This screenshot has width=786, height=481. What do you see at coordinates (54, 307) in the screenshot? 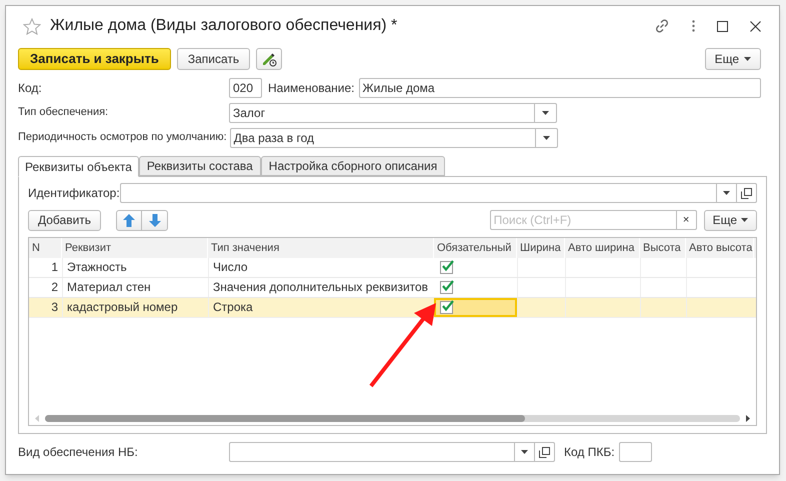
I see `table-cell-text: 3` at bounding box center [54, 307].